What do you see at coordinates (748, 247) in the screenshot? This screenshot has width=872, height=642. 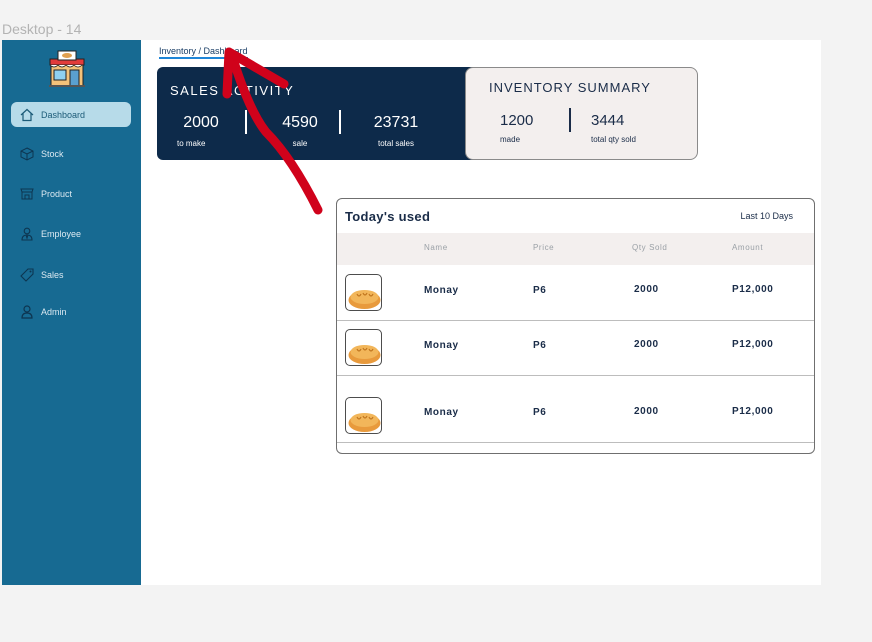 I see `column-header-amount: Amount` at bounding box center [748, 247].